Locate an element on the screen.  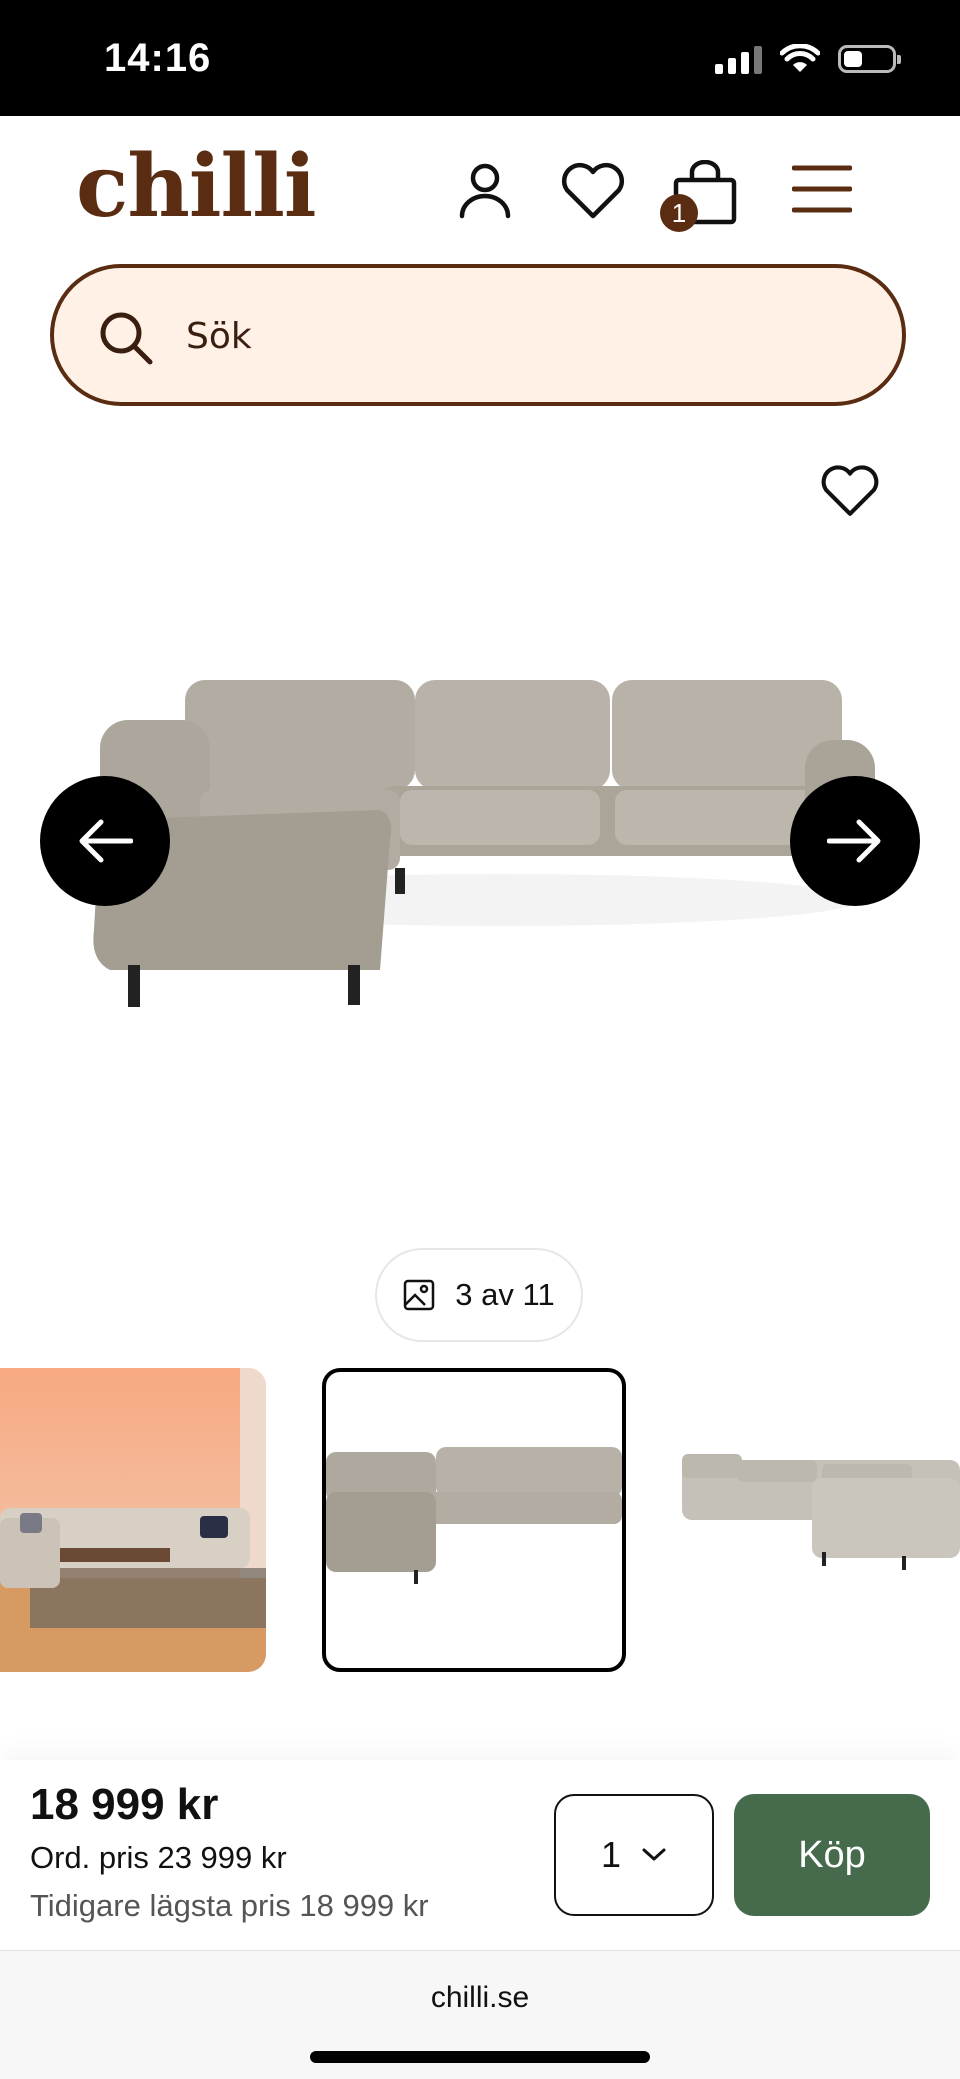
quantity-select: 1 is located at coordinates (634, 1855).